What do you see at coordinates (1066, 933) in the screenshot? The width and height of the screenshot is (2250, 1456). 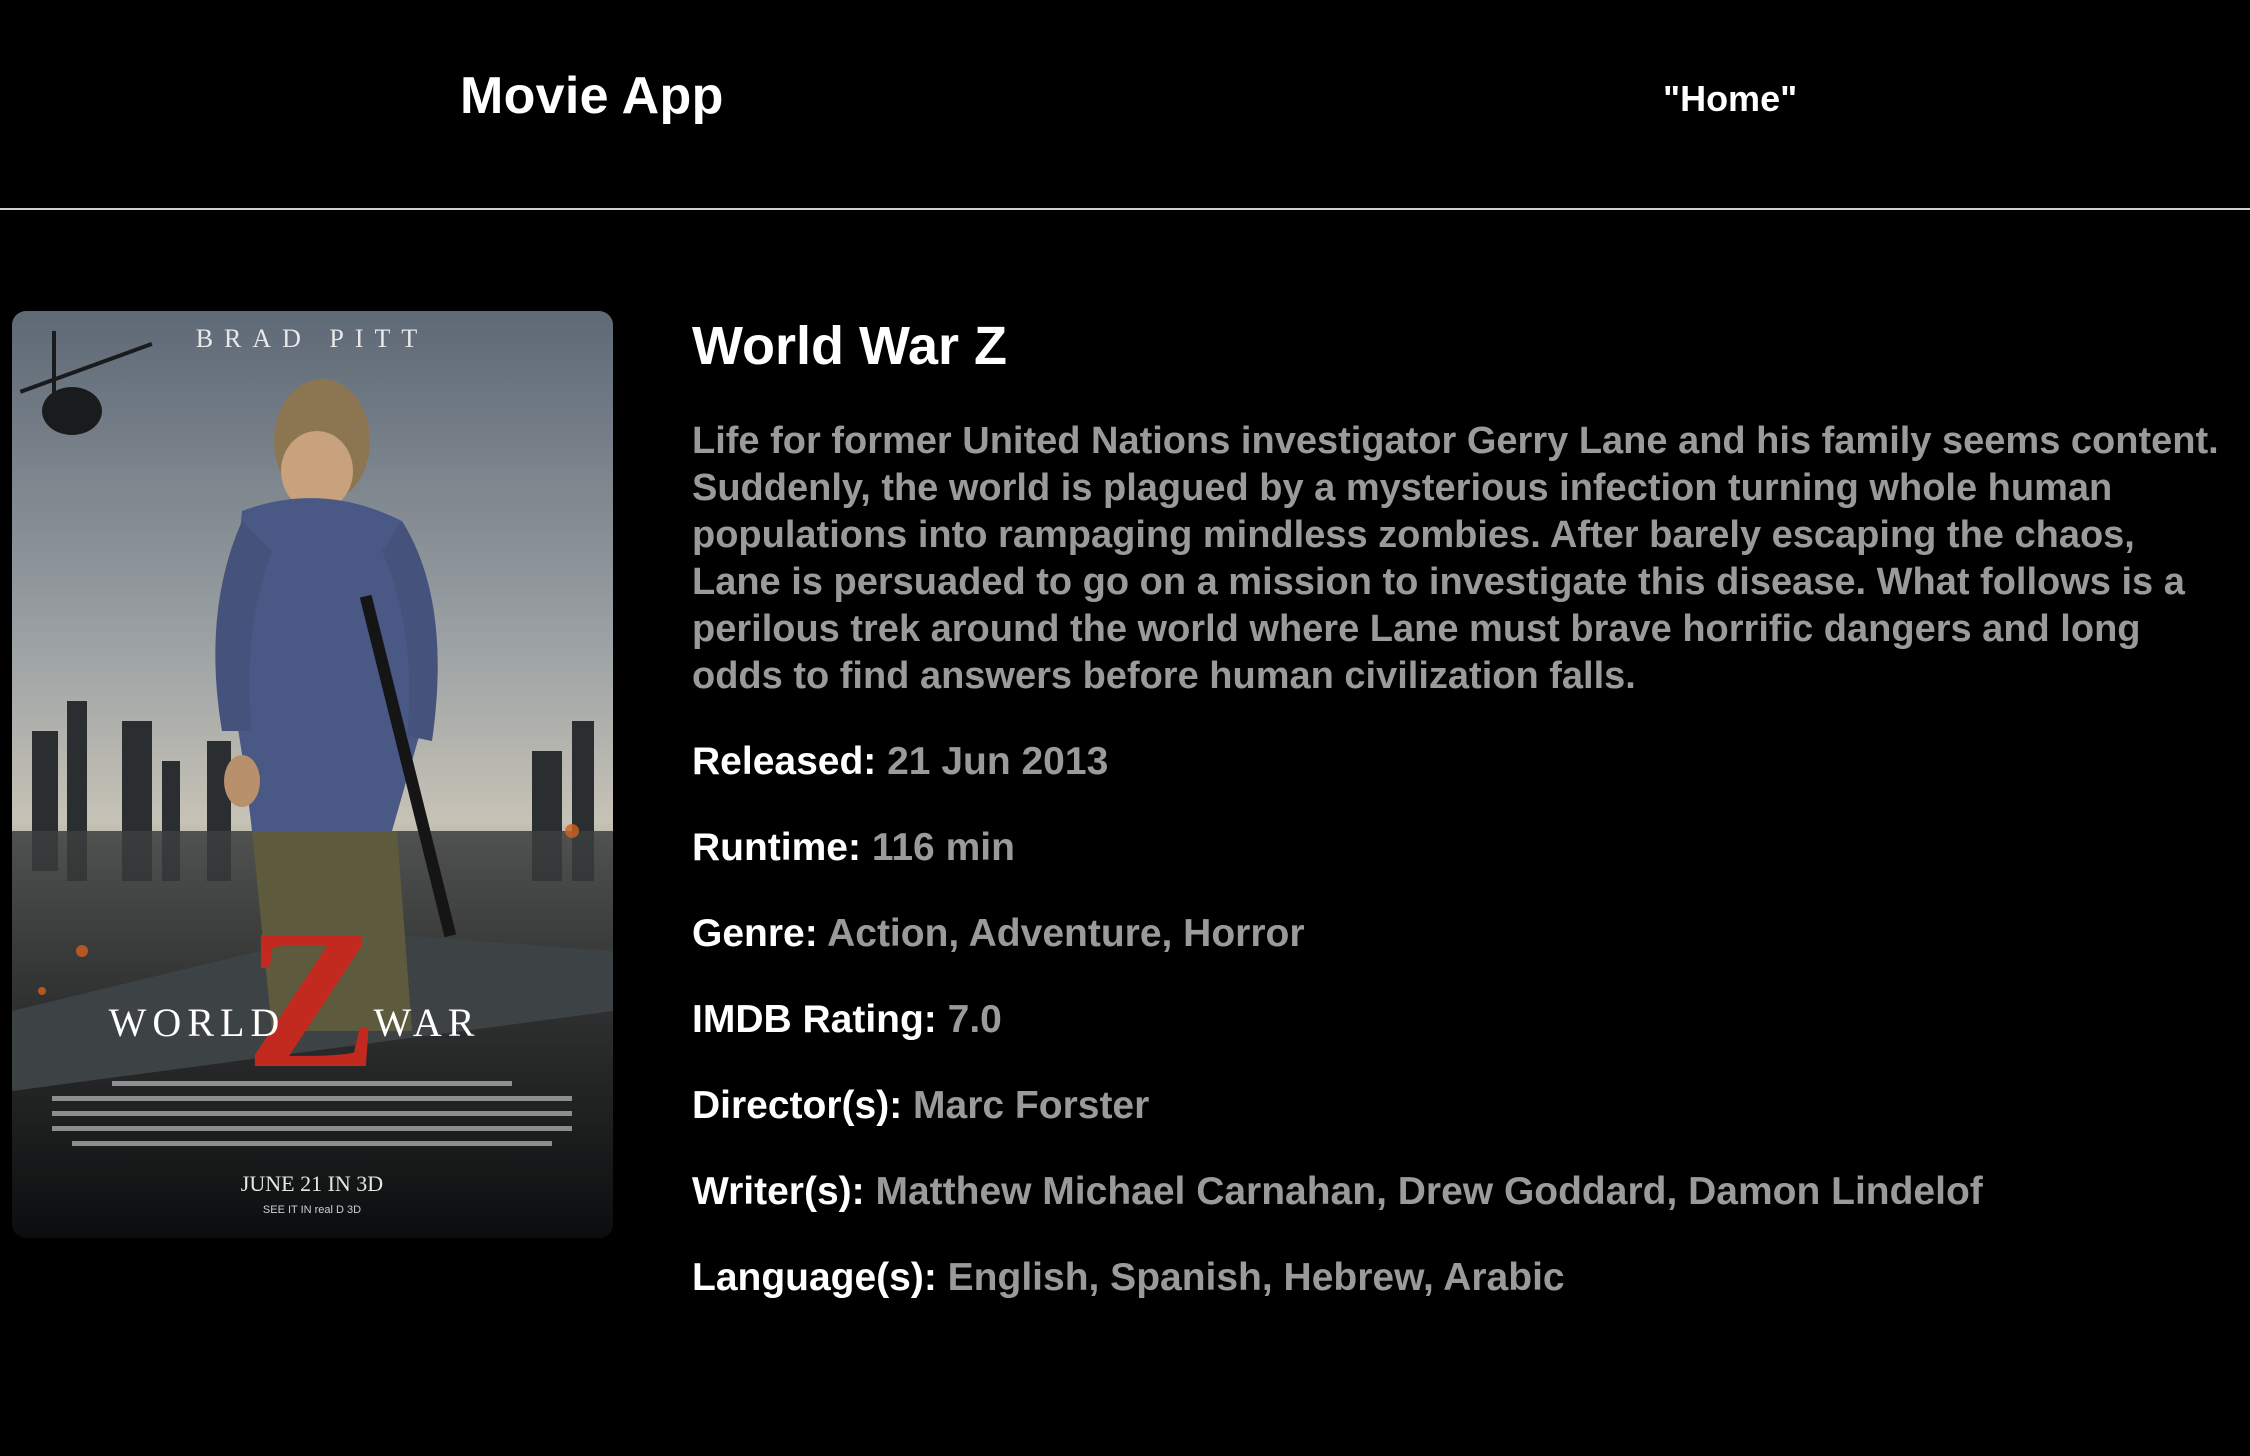 I see `field-genre-value: Action, Adventure, Horror` at bounding box center [1066, 933].